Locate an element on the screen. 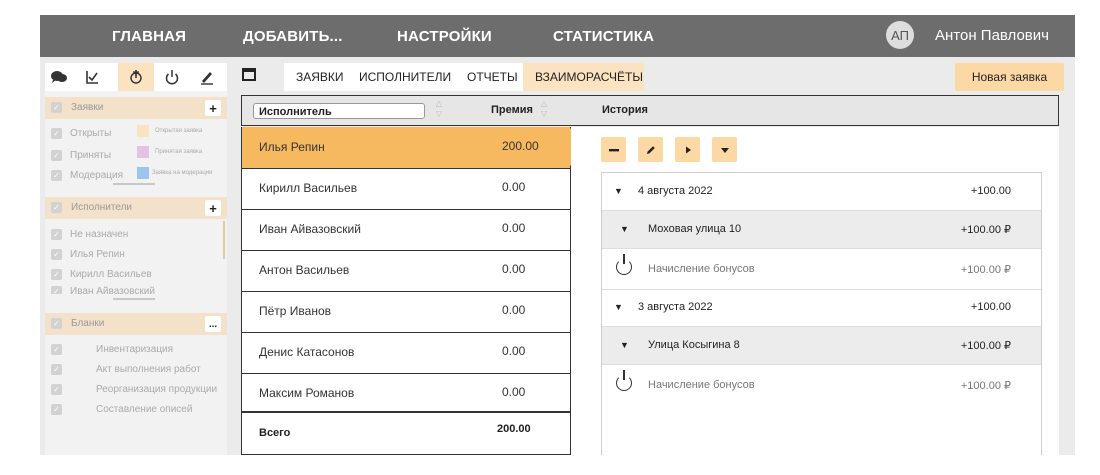 The height and width of the screenshot is (475, 1100). filter-moderation: ✓ Модерация is located at coordinates (87, 175).